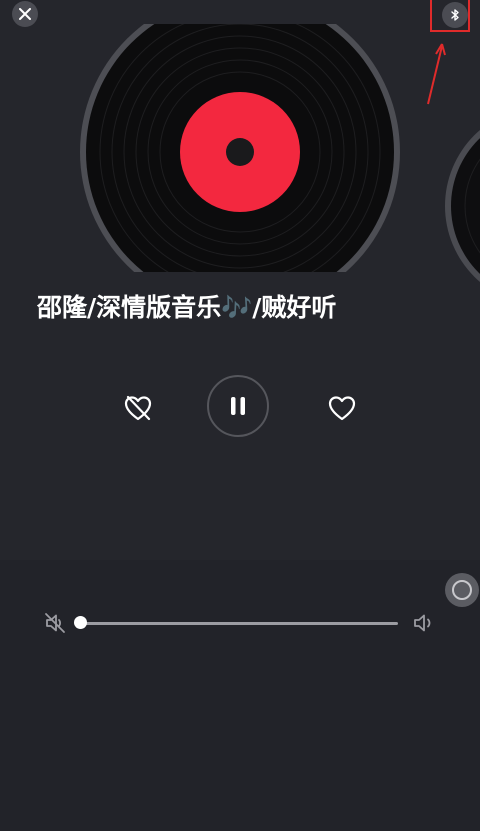  I want to click on floating-assist-button, so click(462, 590).